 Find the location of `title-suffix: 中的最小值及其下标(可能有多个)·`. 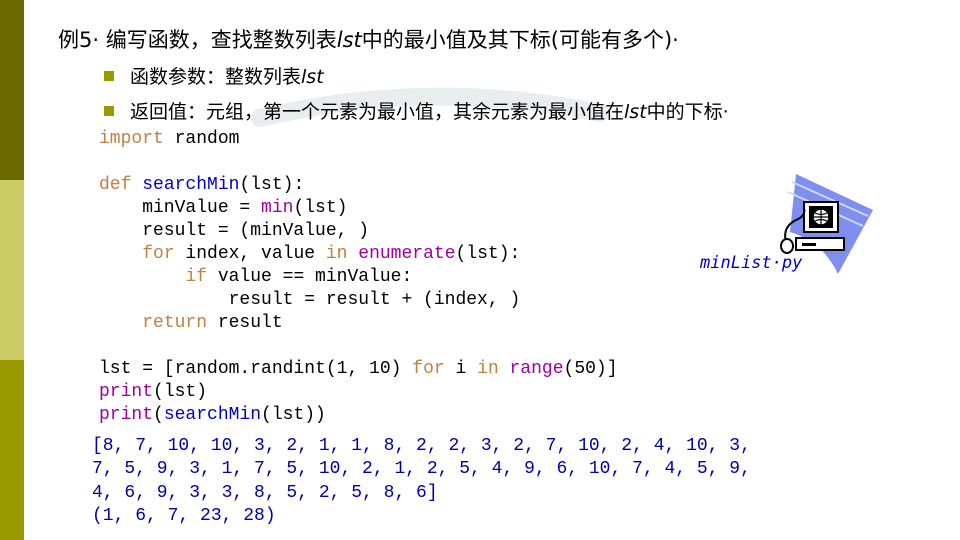

title-suffix: 中的最小值及其下标(可能有多个)· is located at coordinates (520, 40).